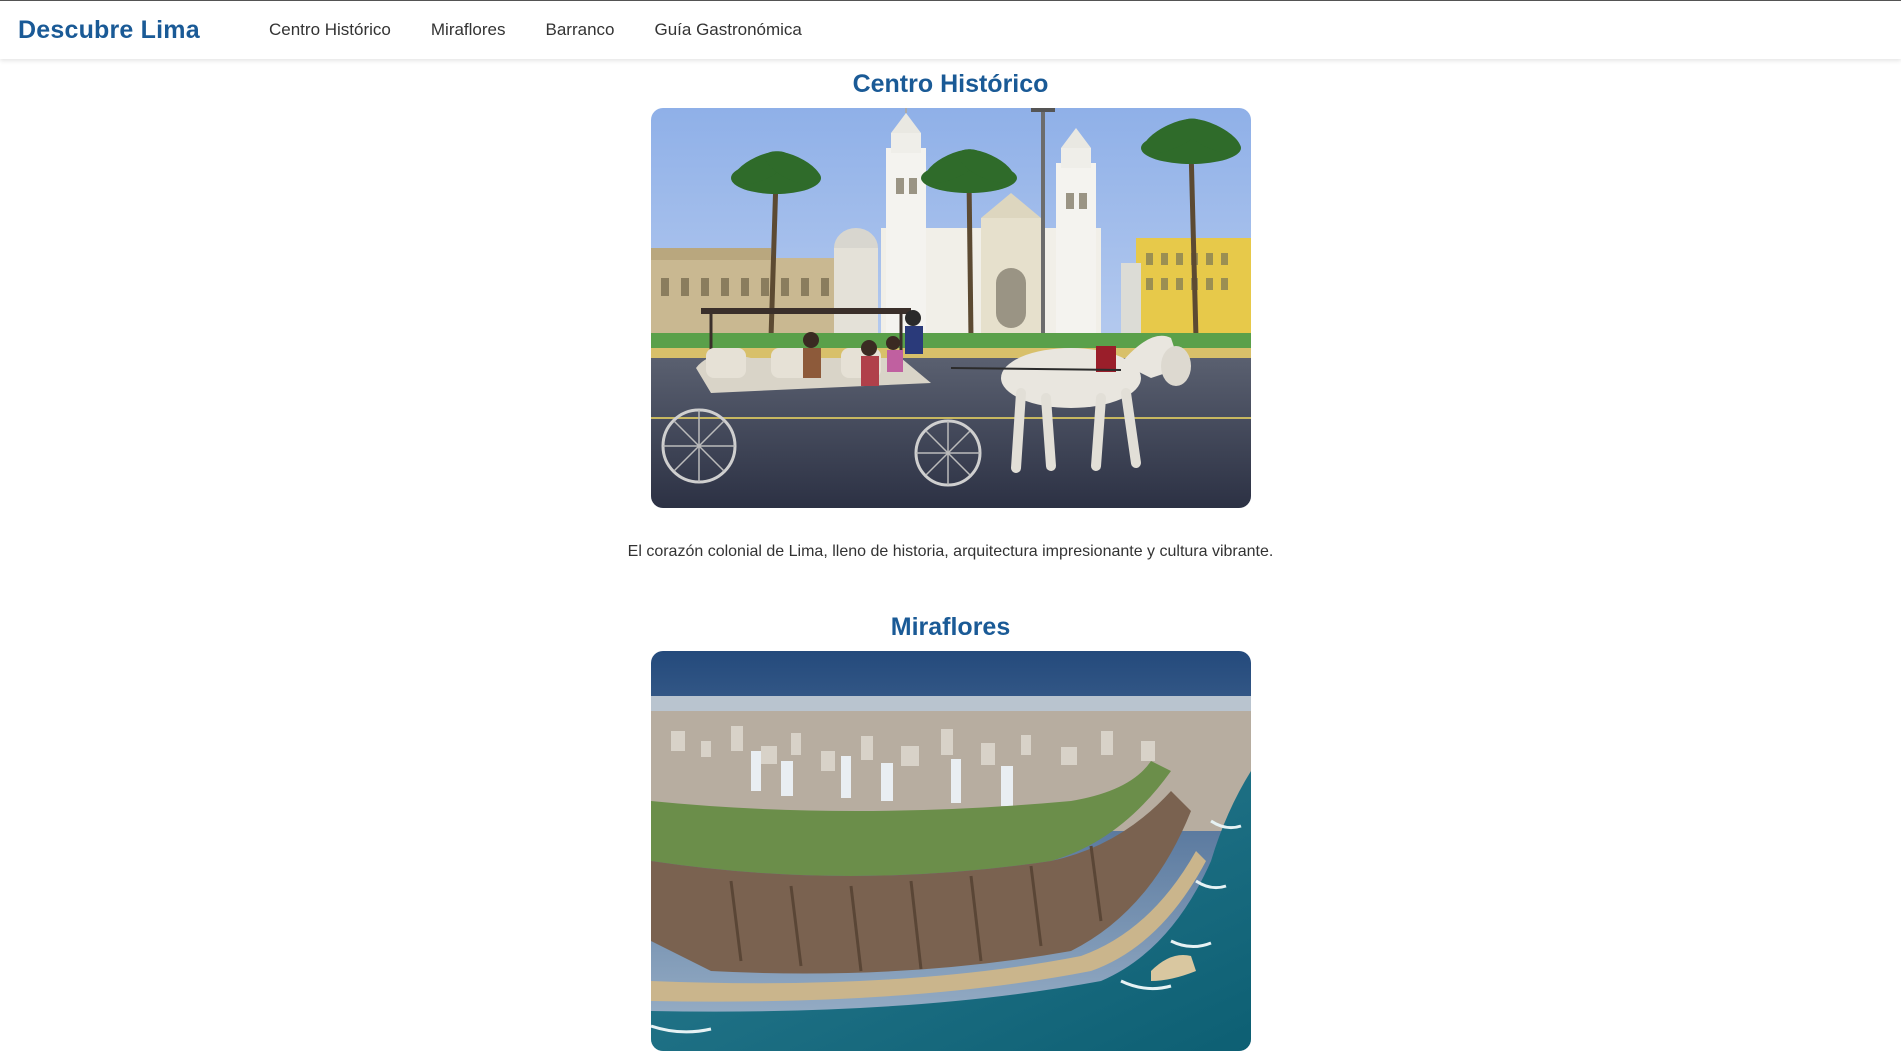  What do you see at coordinates (330, 30) in the screenshot?
I see `nav-link-centro-historico: Centro Histórico` at bounding box center [330, 30].